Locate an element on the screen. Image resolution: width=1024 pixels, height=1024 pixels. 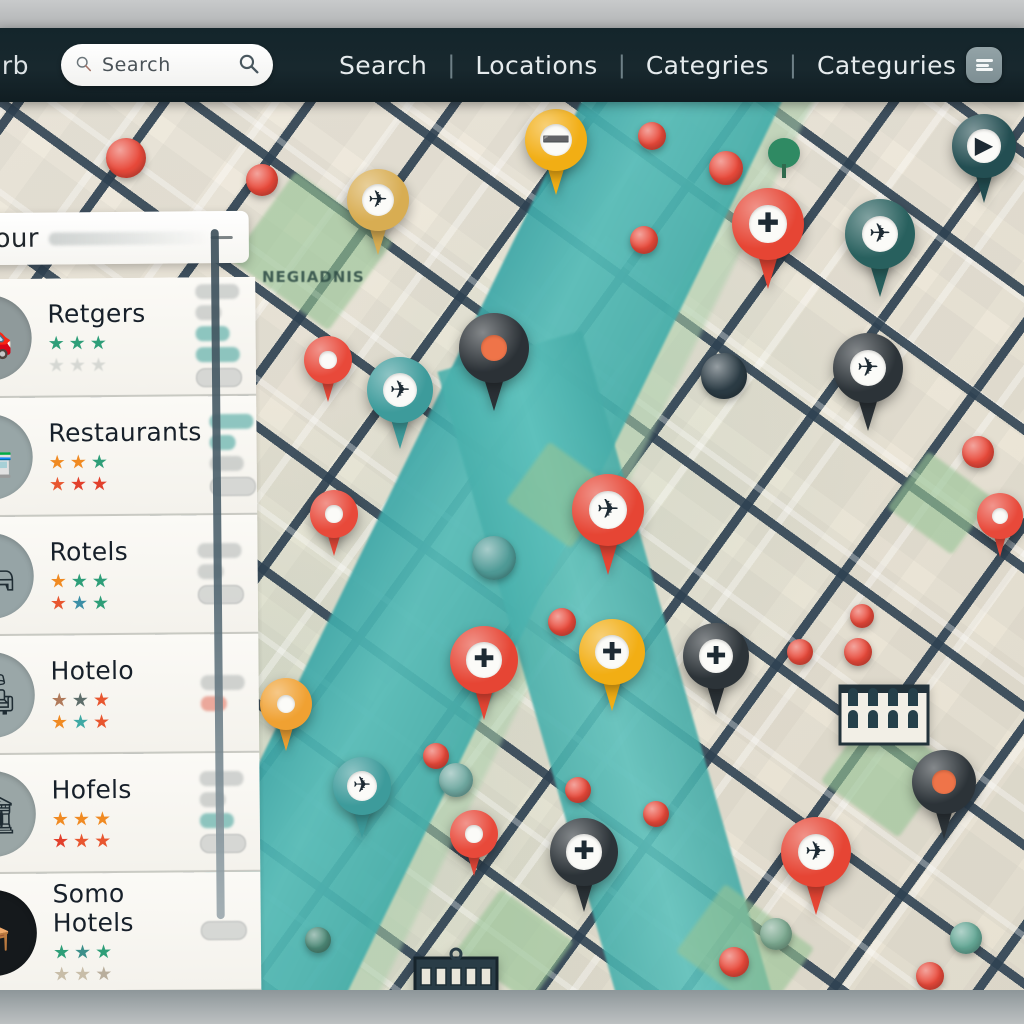
menu-button is located at coordinates (984, 65).